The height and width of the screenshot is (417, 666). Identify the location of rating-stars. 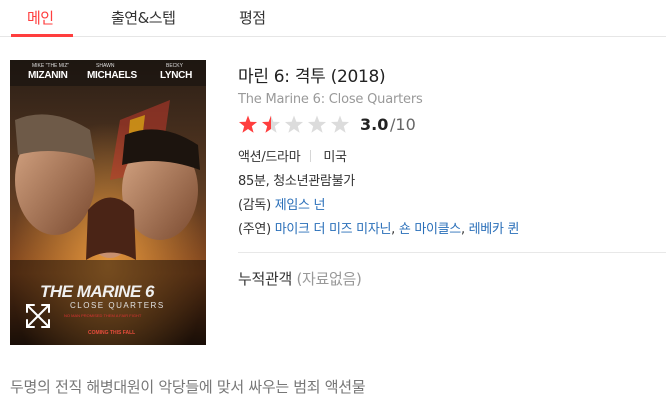
(294, 124).